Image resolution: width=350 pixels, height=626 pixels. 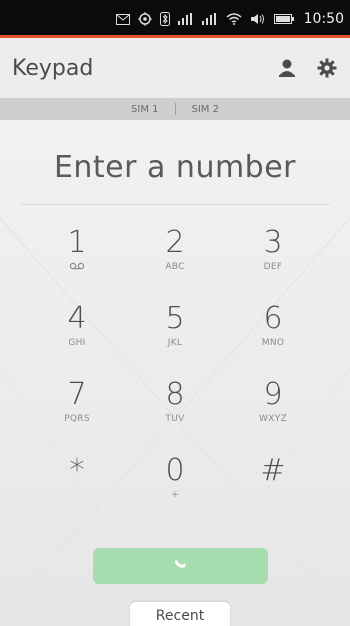 What do you see at coordinates (77, 470) in the screenshot?
I see `key-digit: *` at bounding box center [77, 470].